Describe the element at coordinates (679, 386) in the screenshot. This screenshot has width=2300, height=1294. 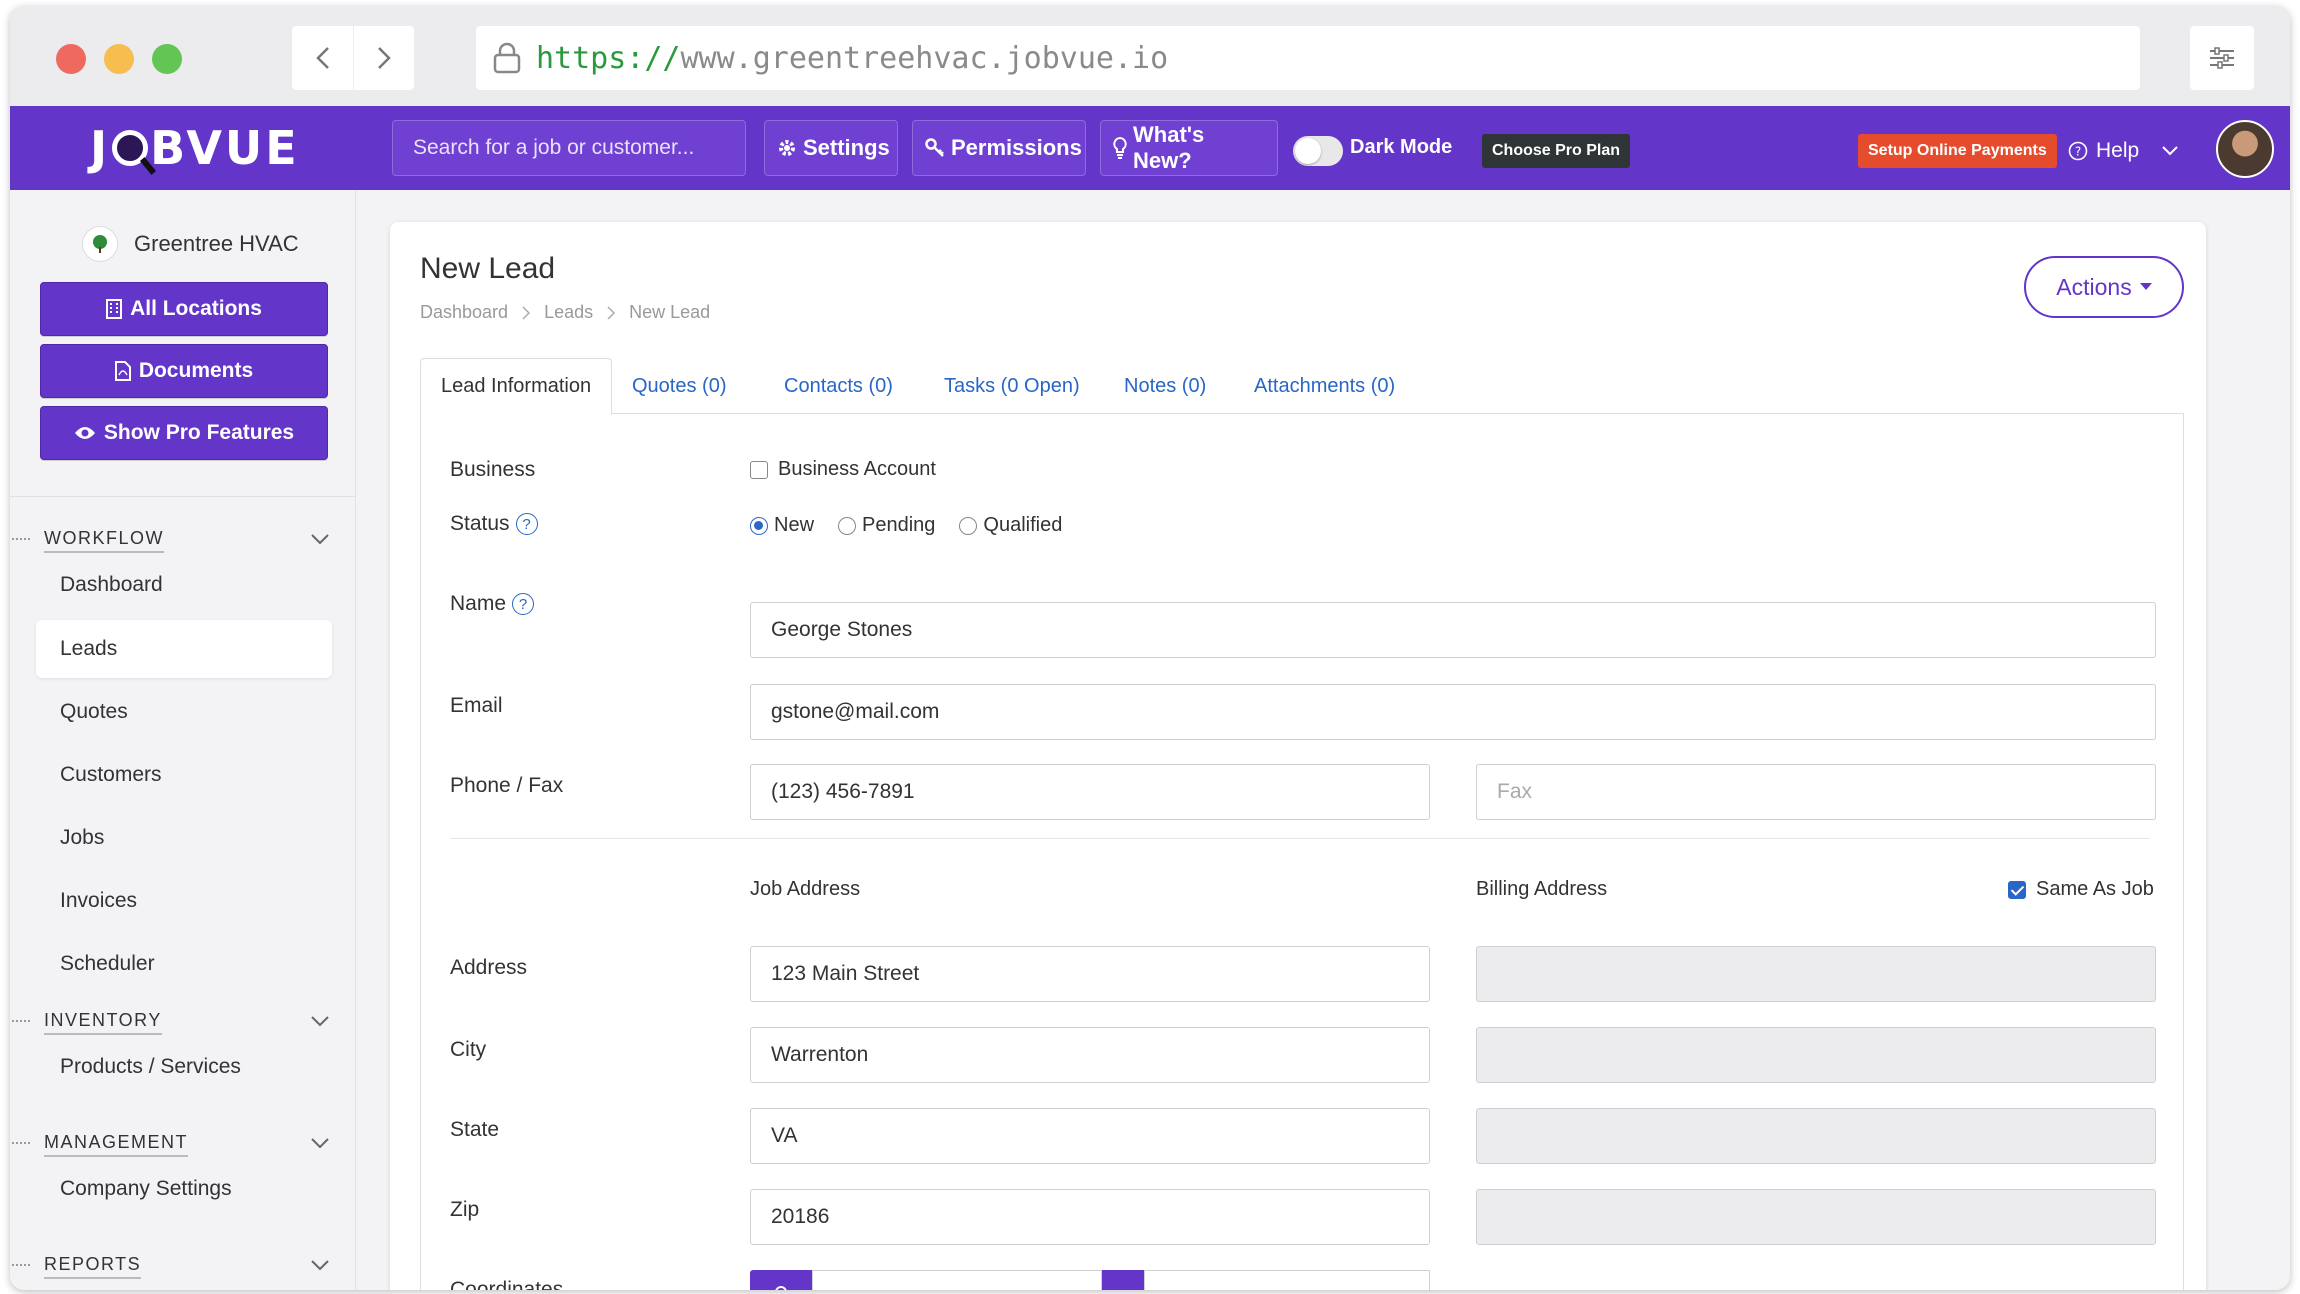
I see `tab-quotes: Quotes (0)` at that location.